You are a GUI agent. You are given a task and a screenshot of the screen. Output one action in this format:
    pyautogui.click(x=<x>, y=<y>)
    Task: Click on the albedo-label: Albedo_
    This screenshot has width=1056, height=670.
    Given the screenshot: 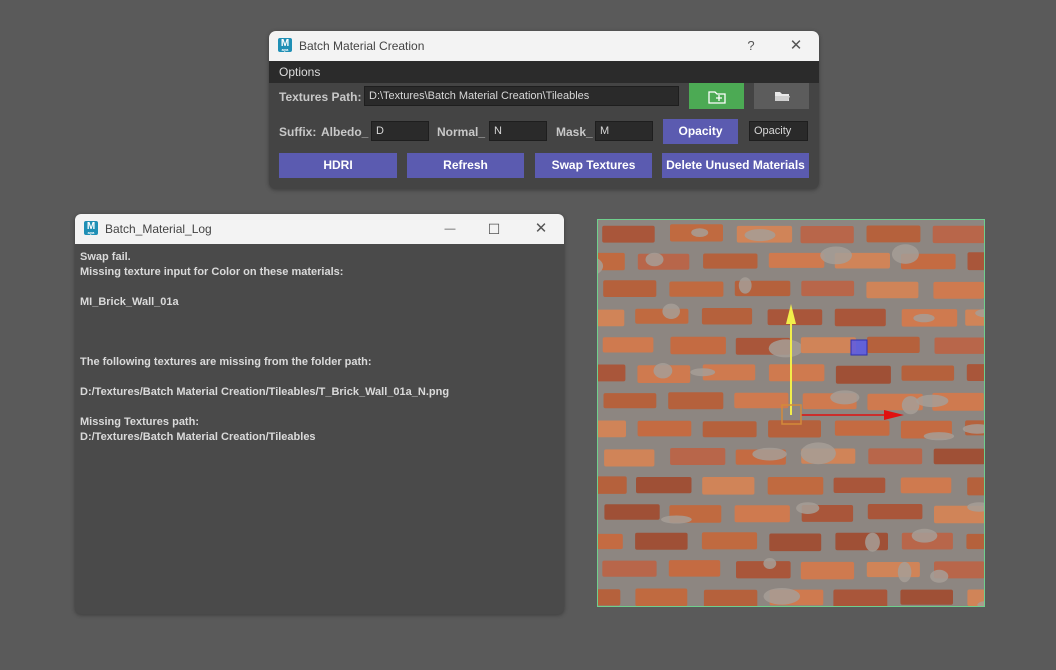 What is the action you would take?
    pyautogui.click(x=345, y=132)
    